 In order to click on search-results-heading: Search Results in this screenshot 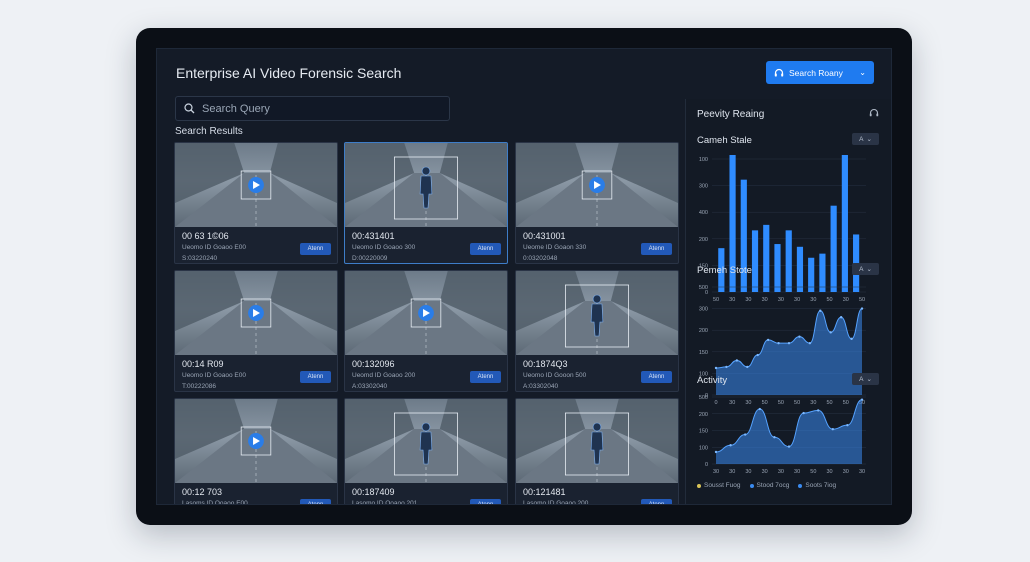, I will do `click(209, 131)`.